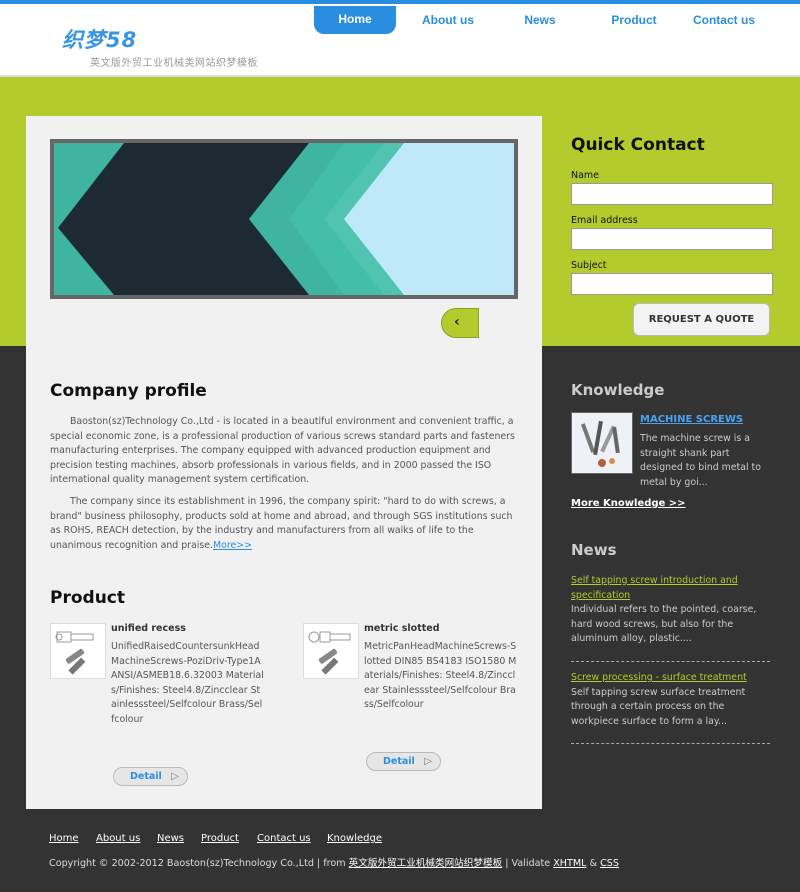  Describe the element at coordinates (540, 20) in the screenshot. I see `nav-news: News` at that location.